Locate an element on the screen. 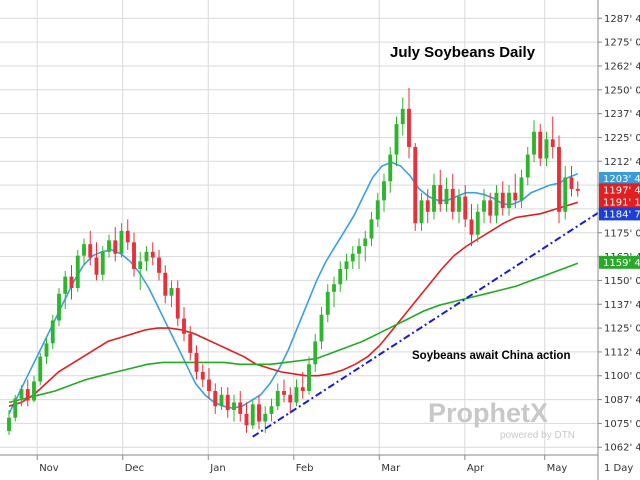 The width and height of the screenshot is (640, 480). price-tag: 1159' 4 is located at coordinates (619, 262).